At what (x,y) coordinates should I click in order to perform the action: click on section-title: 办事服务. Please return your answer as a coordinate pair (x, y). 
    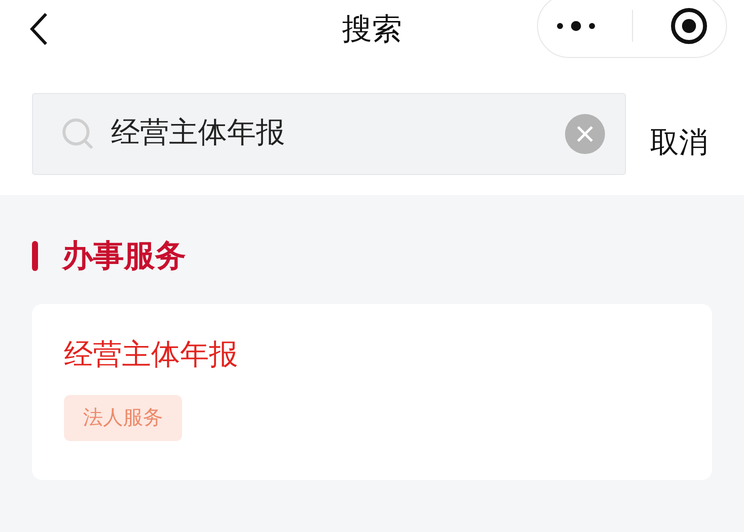
    Looking at the image, I should click on (124, 256).